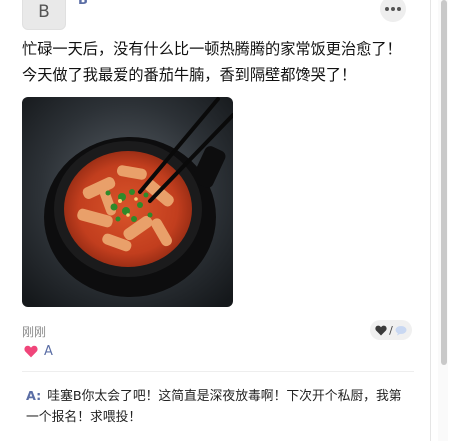 This screenshot has height=441, width=455. What do you see at coordinates (401, 330) in the screenshot?
I see `comment-icon` at bounding box center [401, 330].